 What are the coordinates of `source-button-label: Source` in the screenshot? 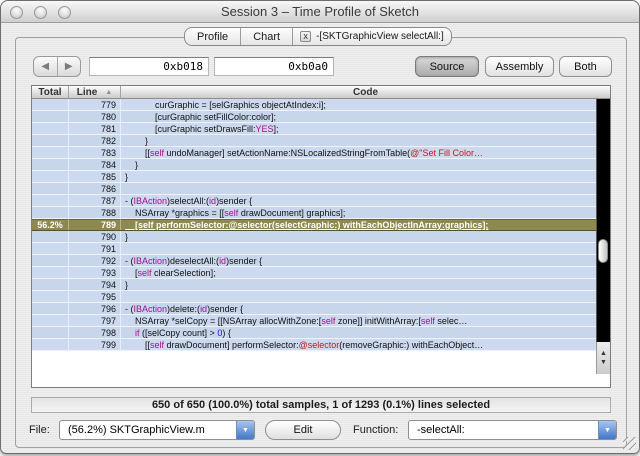 It's located at (447, 66).